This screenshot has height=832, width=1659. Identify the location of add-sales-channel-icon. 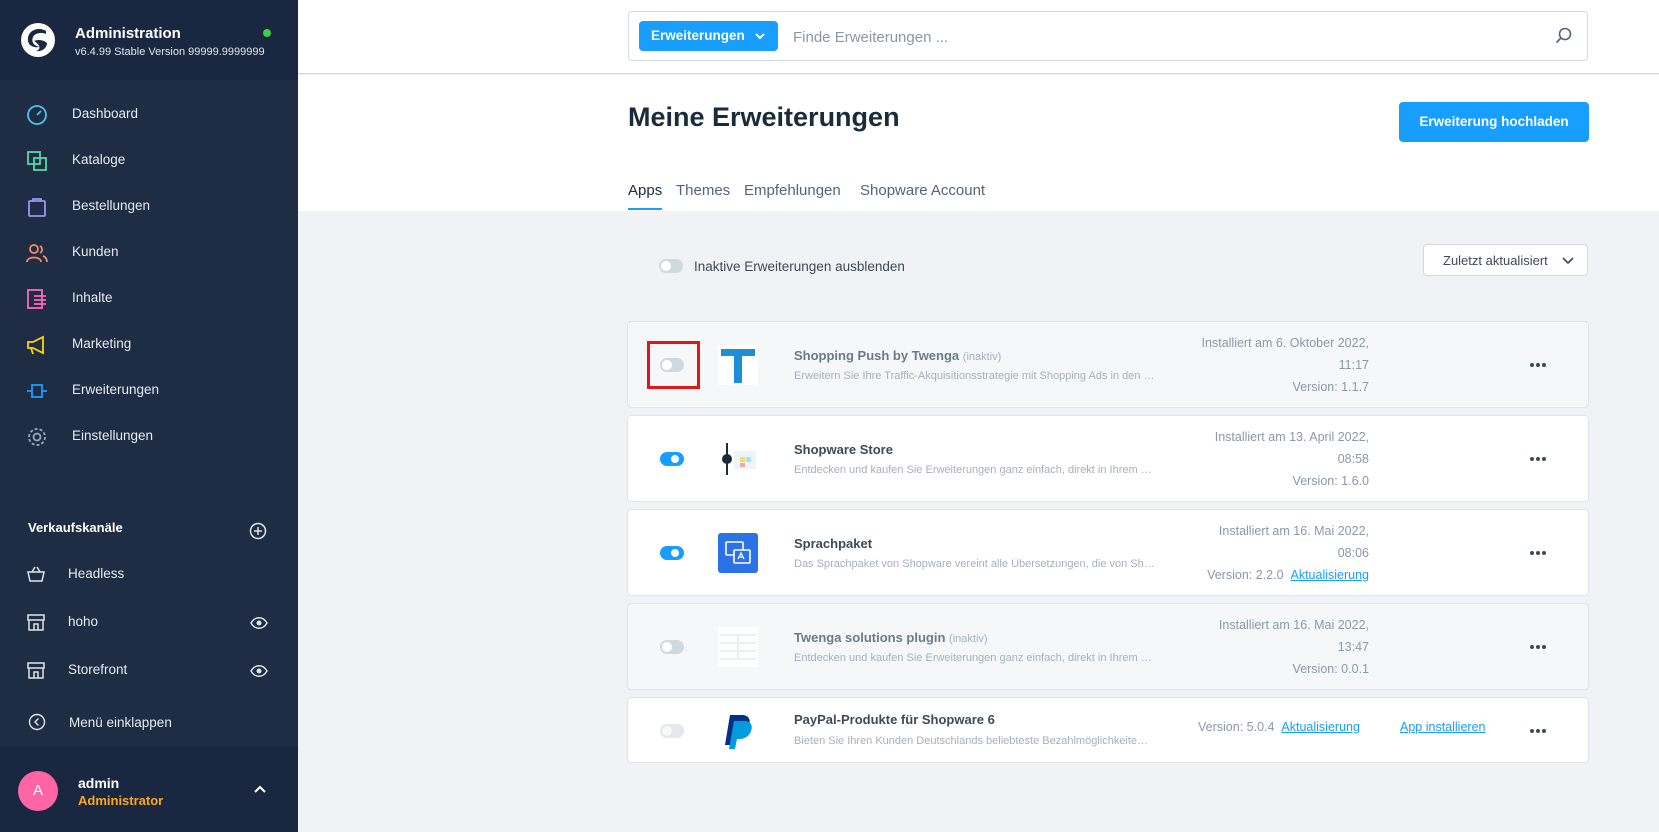
(258, 531).